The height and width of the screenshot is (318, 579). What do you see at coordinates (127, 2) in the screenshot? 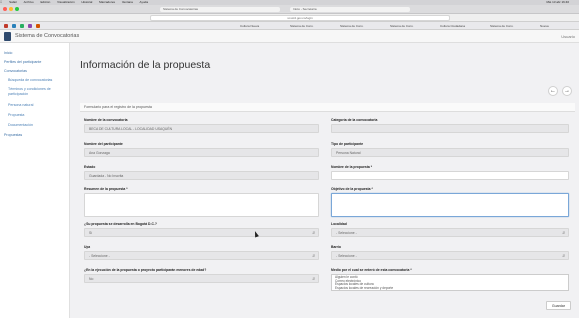
I see `menu-item: Ventana` at bounding box center [127, 2].